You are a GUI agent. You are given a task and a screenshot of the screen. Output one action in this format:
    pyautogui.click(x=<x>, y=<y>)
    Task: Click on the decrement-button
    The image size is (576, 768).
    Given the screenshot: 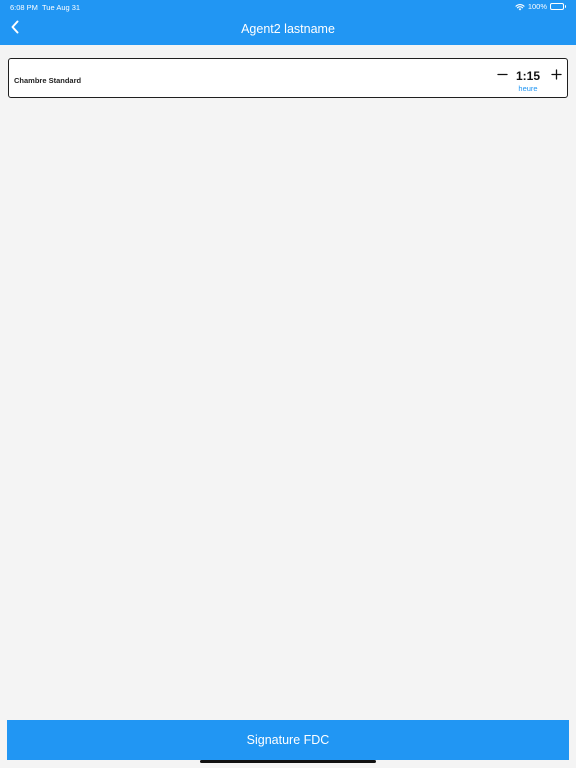 What is the action you would take?
    pyautogui.click(x=502, y=76)
    